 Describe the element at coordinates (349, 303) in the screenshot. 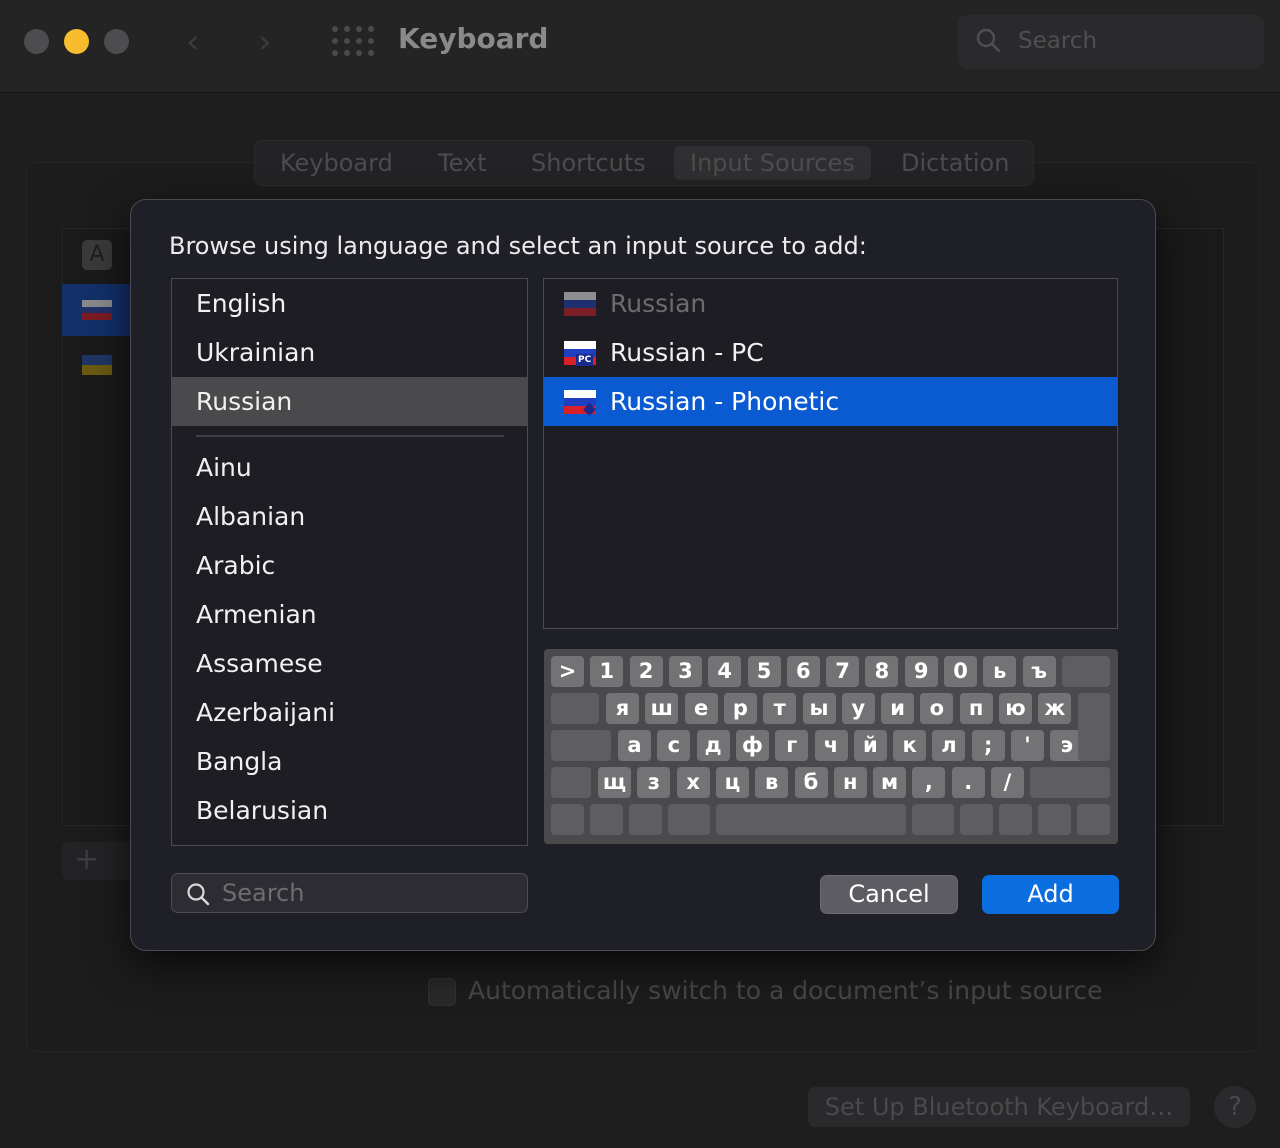

I see `language-item-english: English` at that location.